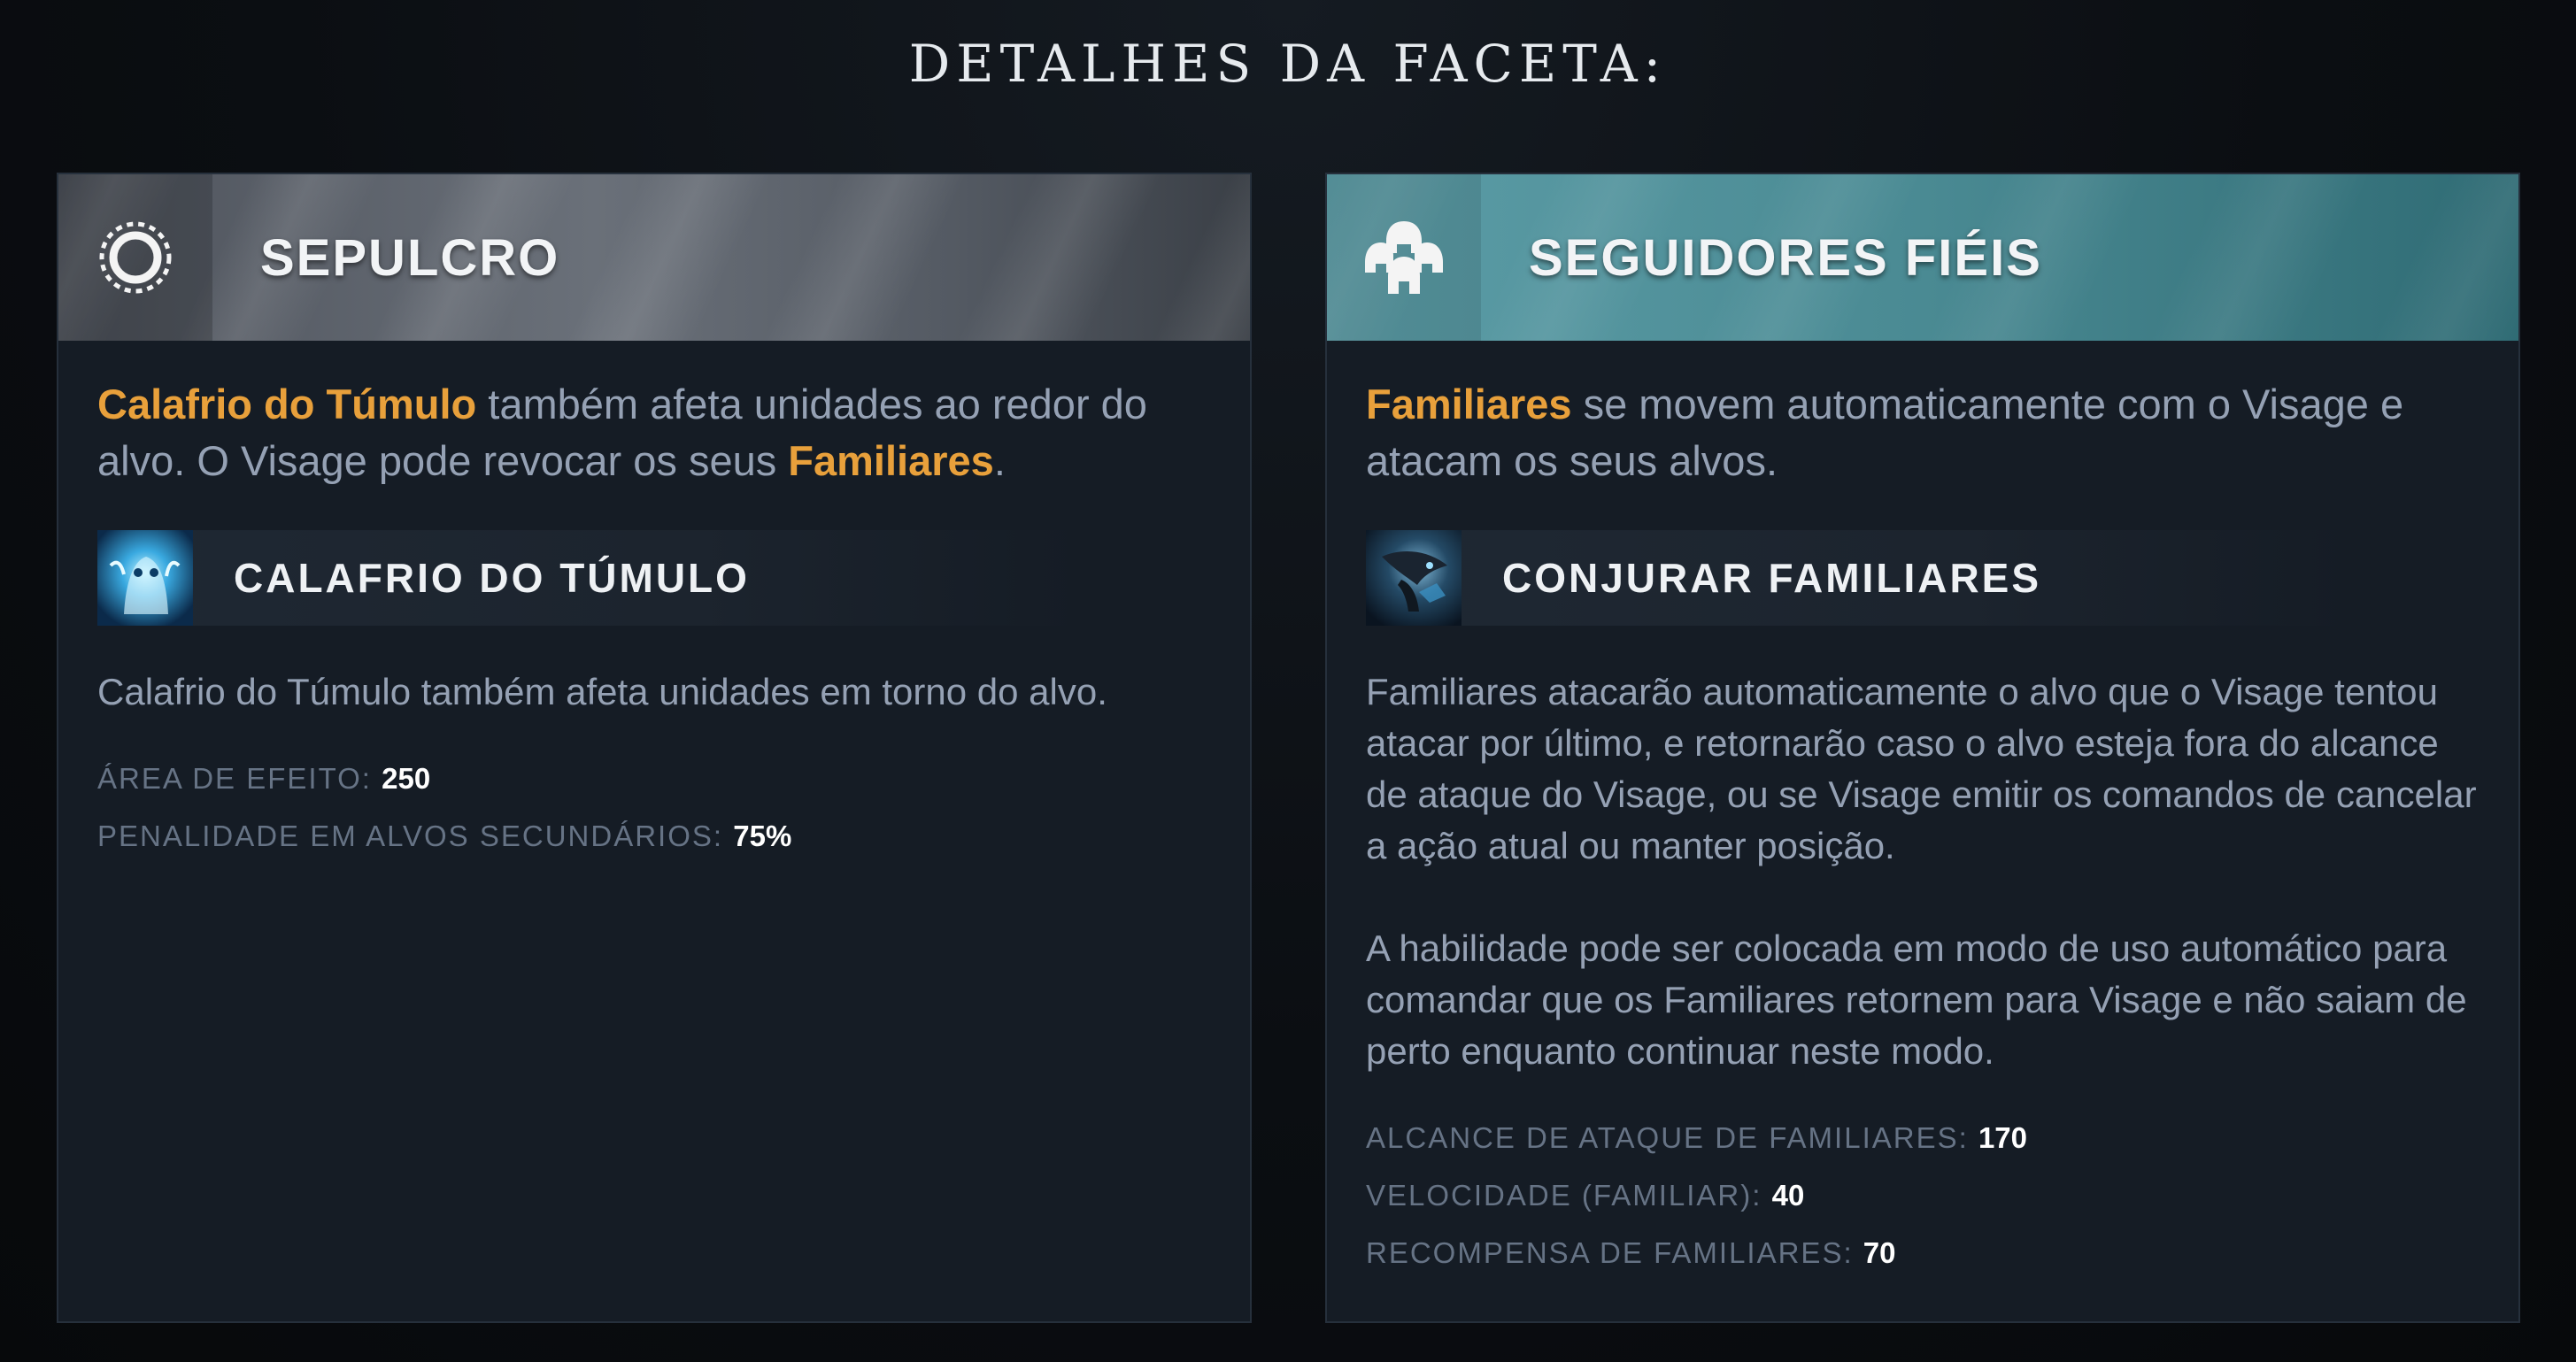 The height and width of the screenshot is (1362, 2576). I want to click on stat-value: 170, so click(2003, 1137).